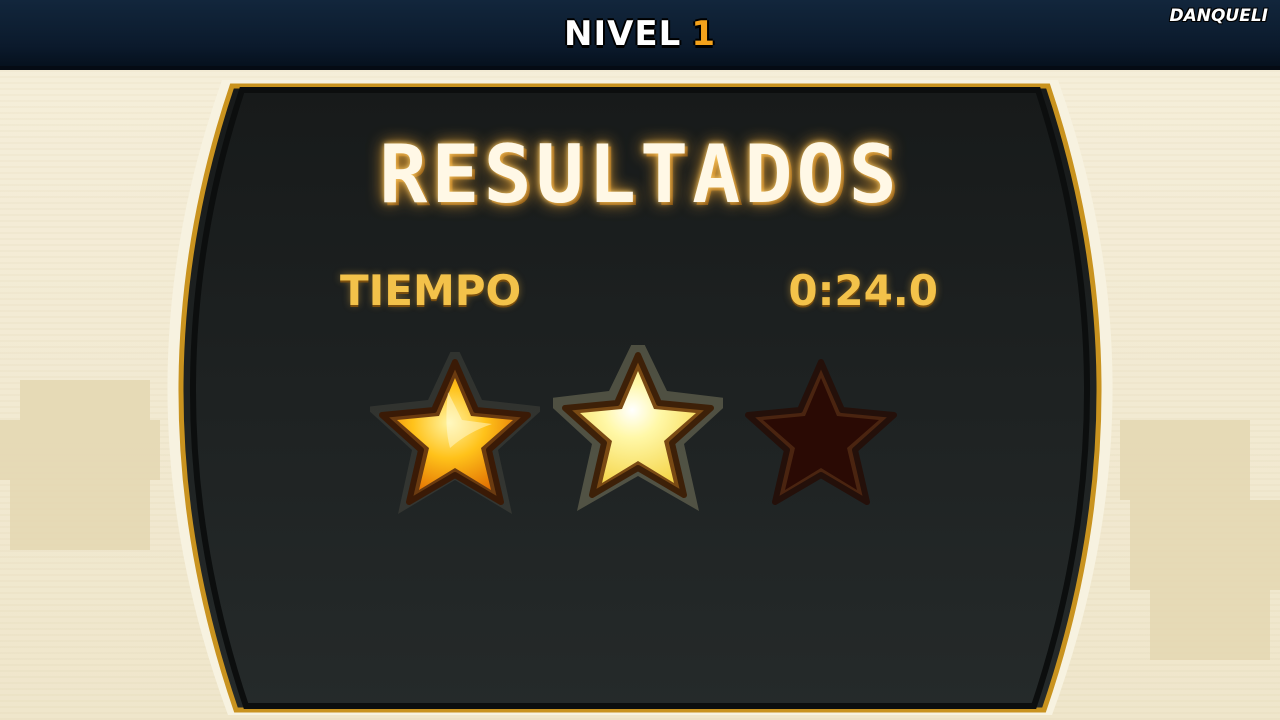 Image resolution: width=1280 pixels, height=720 pixels. I want to click on time-label: TIEMPO, so click(431, 290).